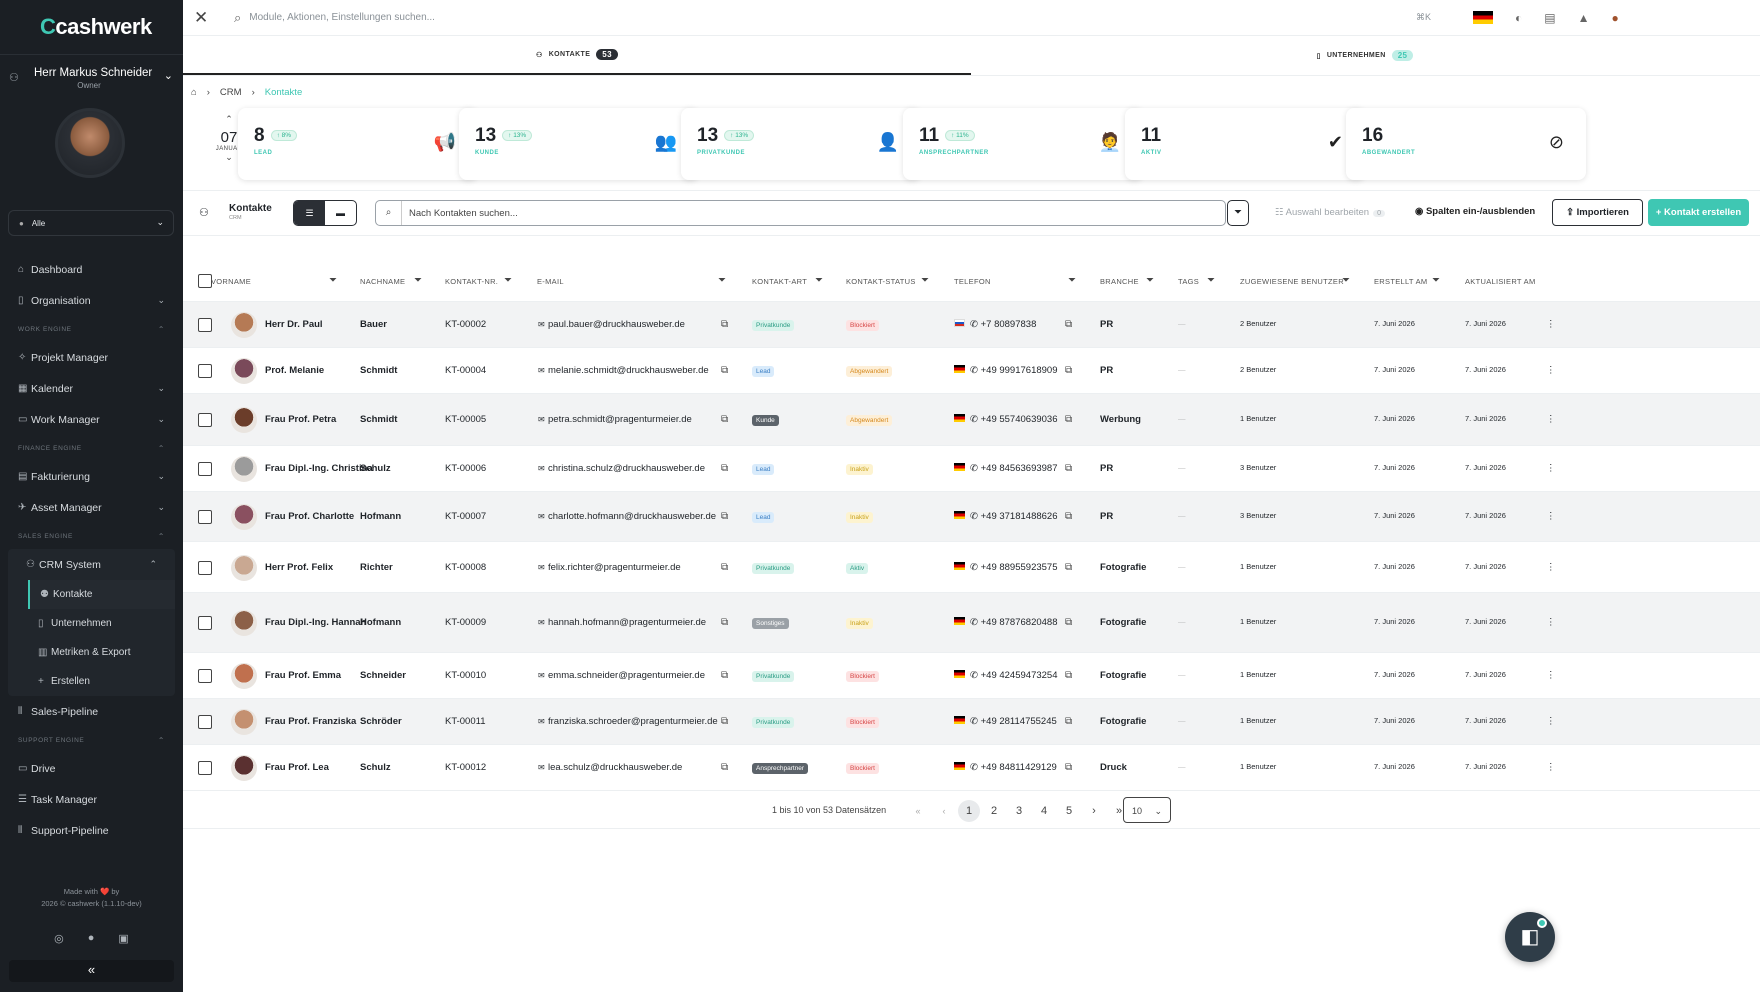 The width and height of the screenshot is (1760, 992). Describe the element at coordinates (1615, 18) in the screenshot. I see `profile-avatar-icon: ●` at that location.